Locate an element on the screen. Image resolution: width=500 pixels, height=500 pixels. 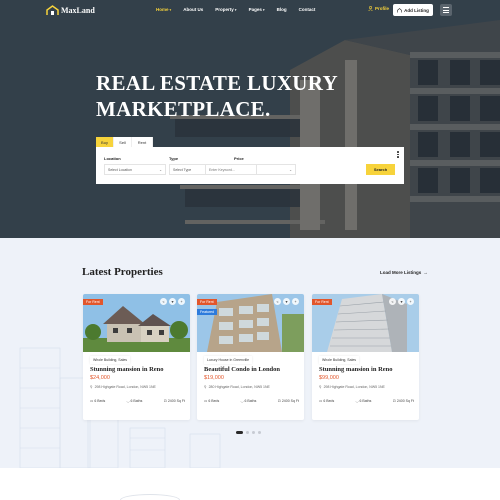
property-price: $24,000 is located at coordinates (100, 378).